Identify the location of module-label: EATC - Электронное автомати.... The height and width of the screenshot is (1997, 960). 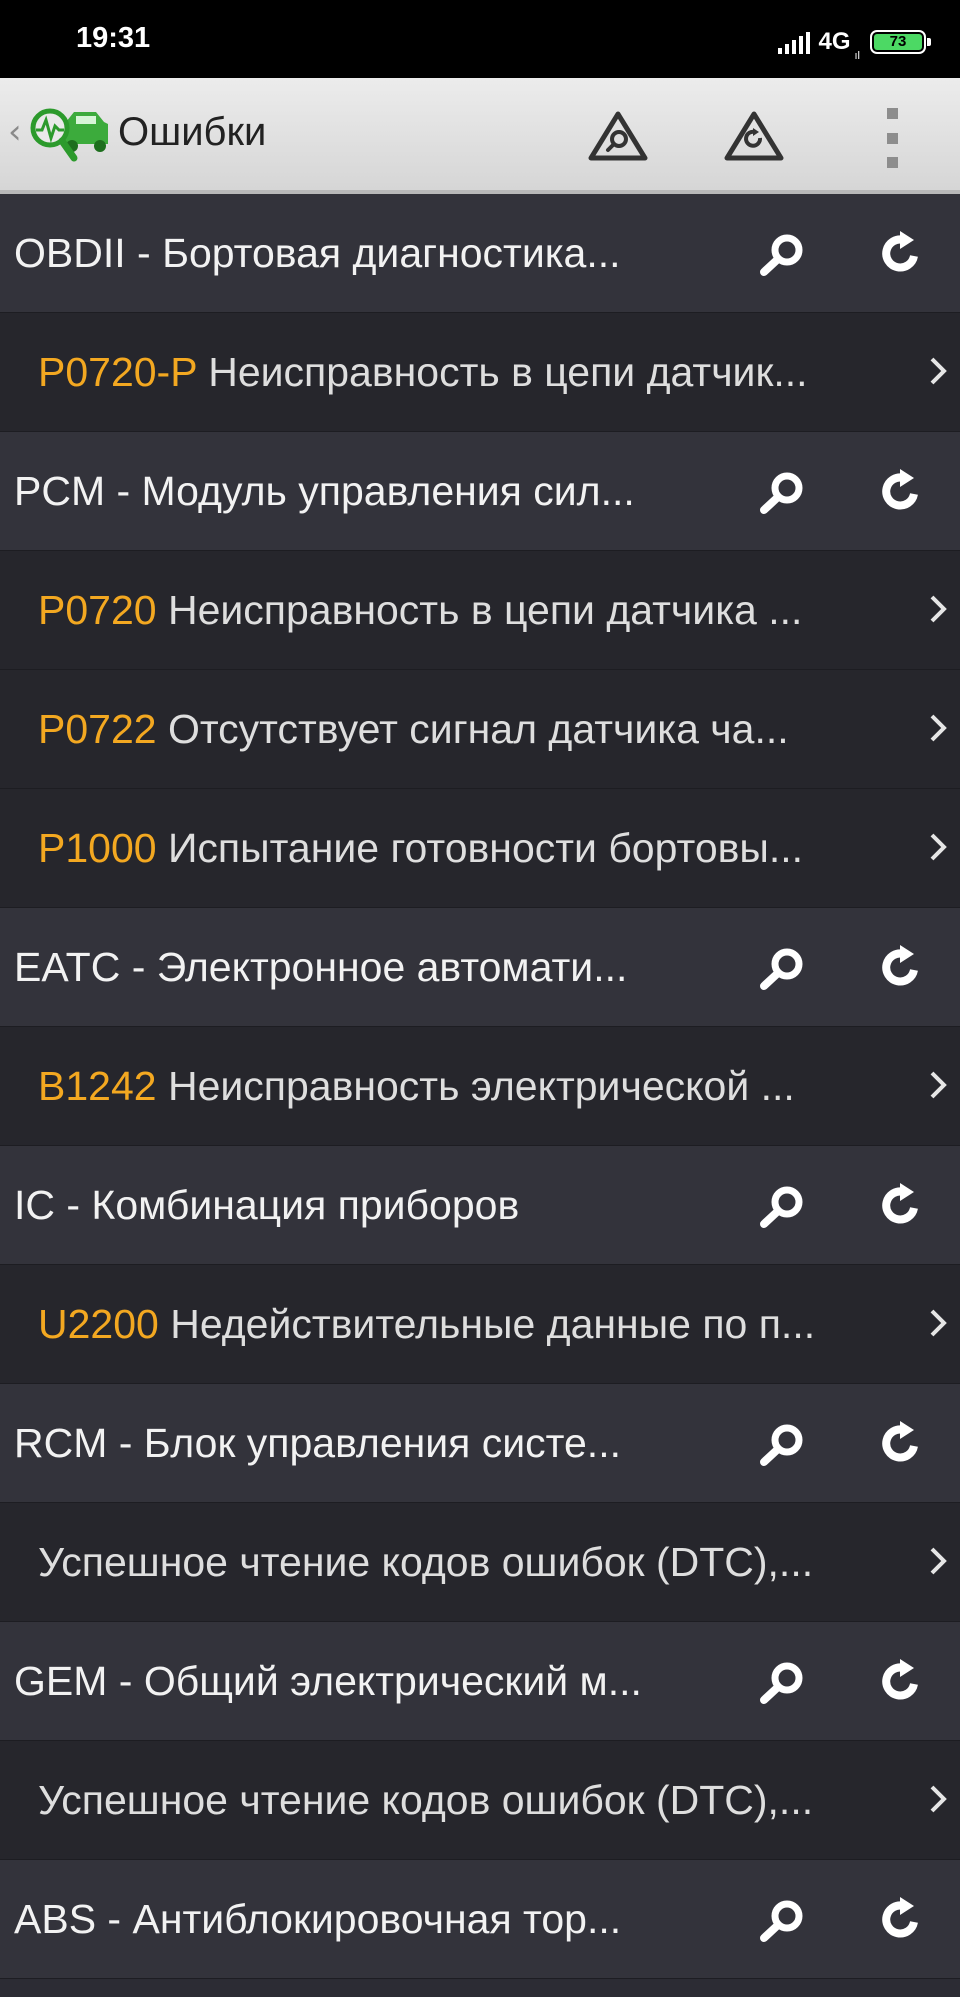
(321, 967).